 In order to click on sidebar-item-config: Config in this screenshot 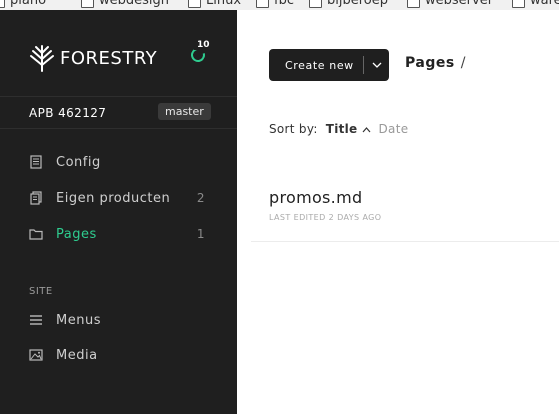, I will do `click(119, 162)`.